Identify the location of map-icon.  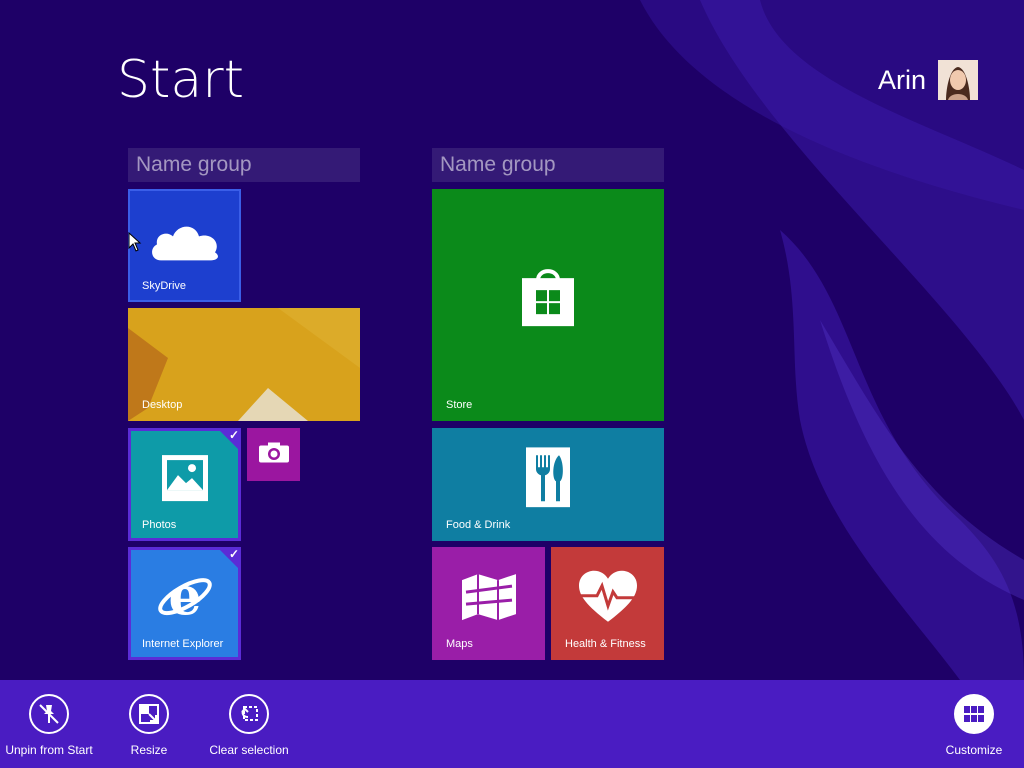
(489, 599).